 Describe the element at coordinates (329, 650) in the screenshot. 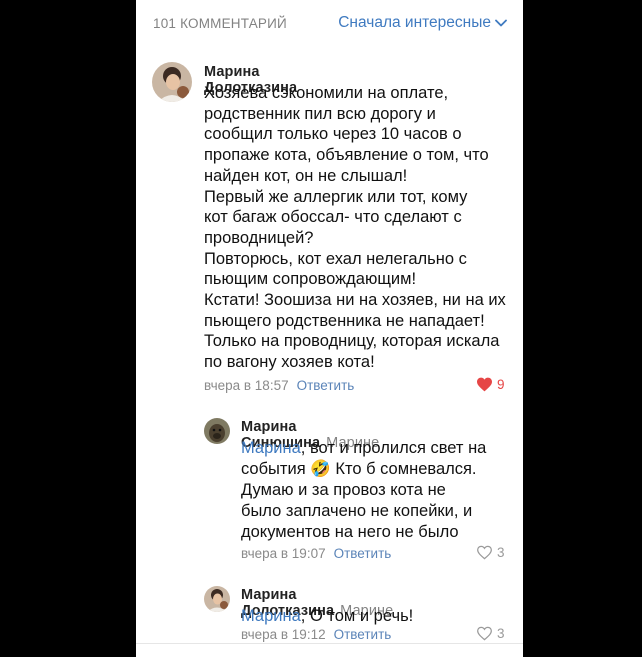

I see `bottom-input-bar` at that location.